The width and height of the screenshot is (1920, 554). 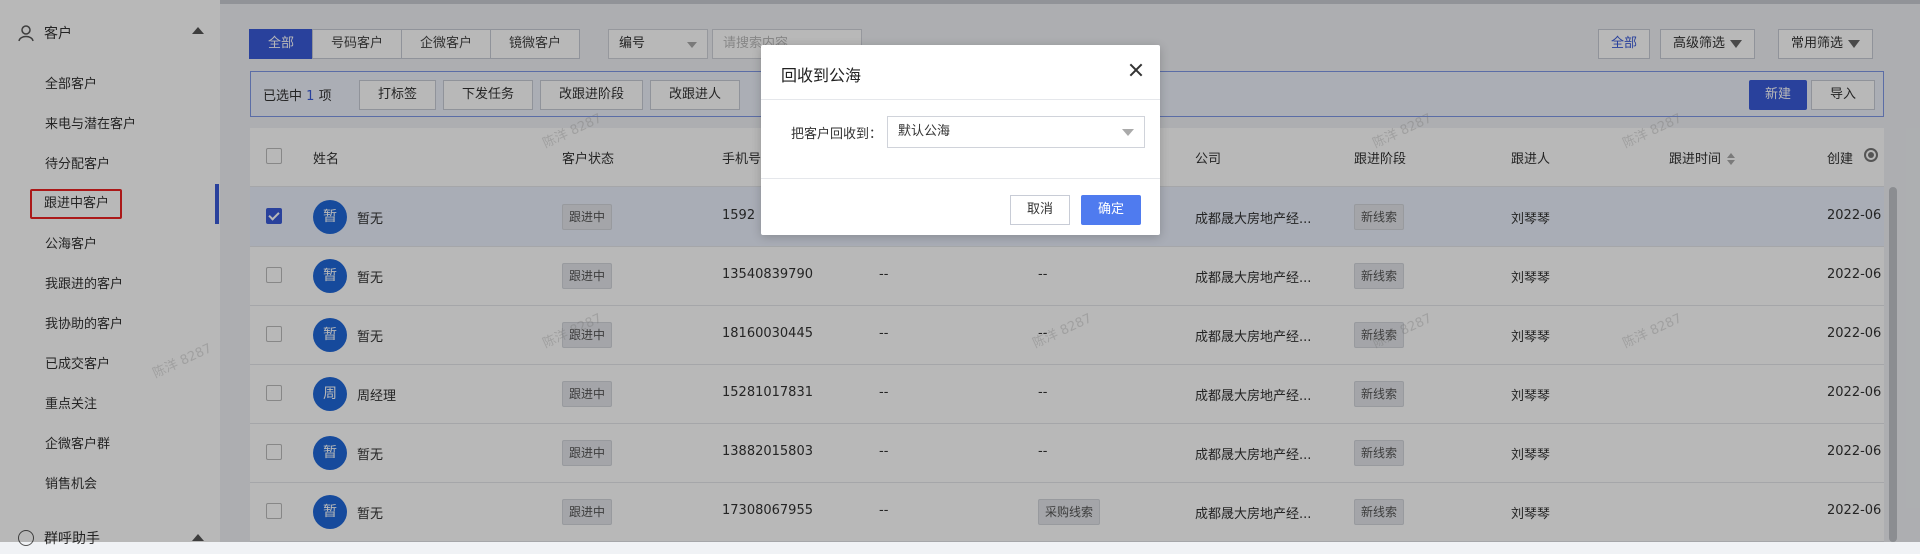 I want to click on recycle-target-value: 默认公海, so click(x=924, y=131).